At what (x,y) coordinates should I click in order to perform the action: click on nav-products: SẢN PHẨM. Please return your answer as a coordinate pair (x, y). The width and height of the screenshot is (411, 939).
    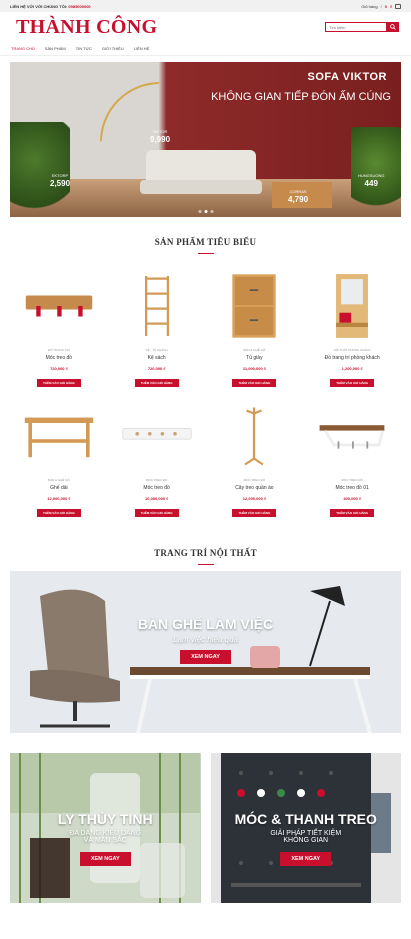
    Looking at the image, I should click on (55, 48).